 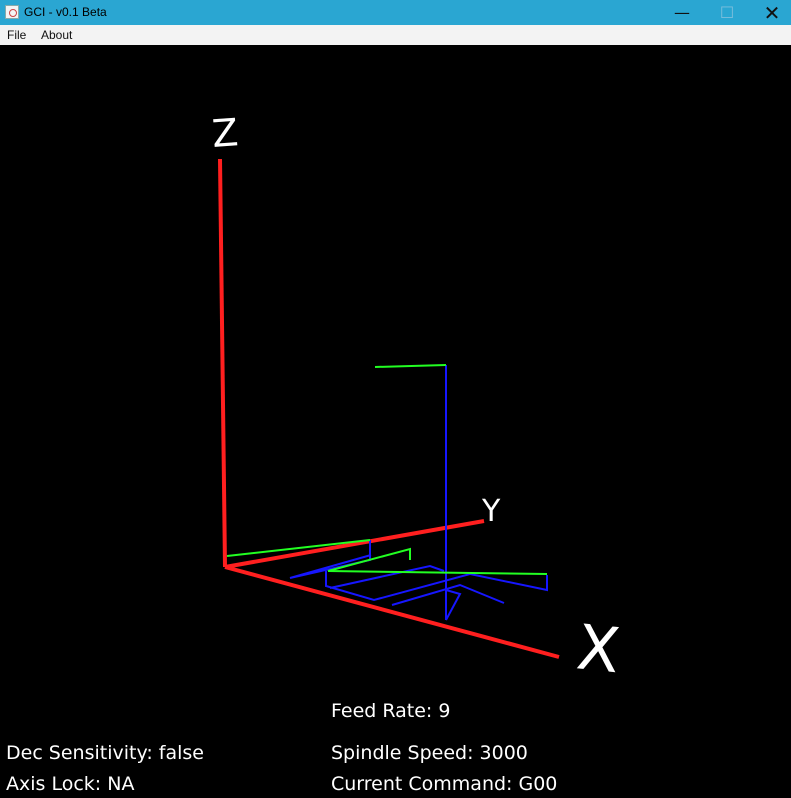 What do you see at coordinates (70, 784) in the screenshot?
I see `axis-lock-readout: Axis Lock: NA` at bounding box center [70, 784].